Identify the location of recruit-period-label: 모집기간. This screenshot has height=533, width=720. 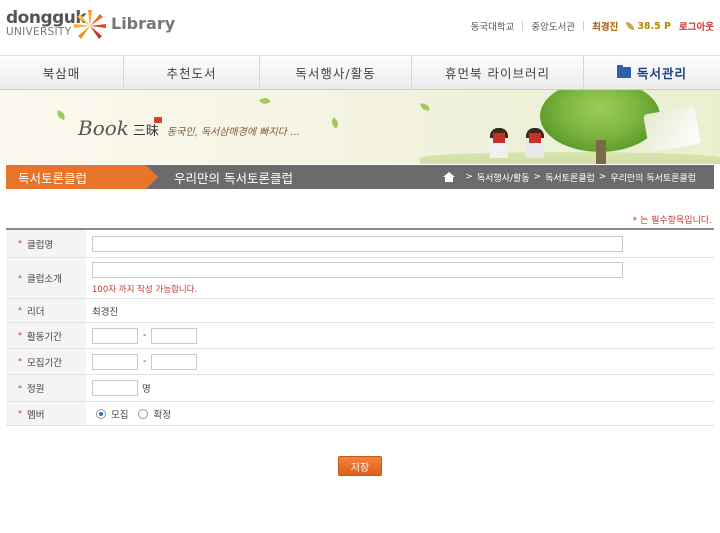
(44, 363).